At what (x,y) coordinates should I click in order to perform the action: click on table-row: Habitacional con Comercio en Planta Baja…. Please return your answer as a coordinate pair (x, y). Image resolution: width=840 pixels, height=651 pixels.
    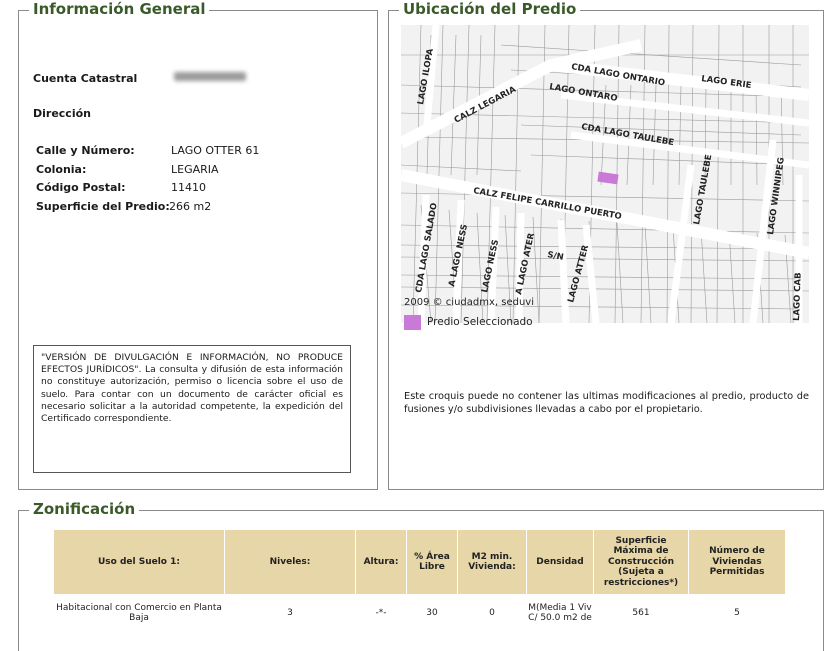
    Looking at the image, I should click on (419, 613).